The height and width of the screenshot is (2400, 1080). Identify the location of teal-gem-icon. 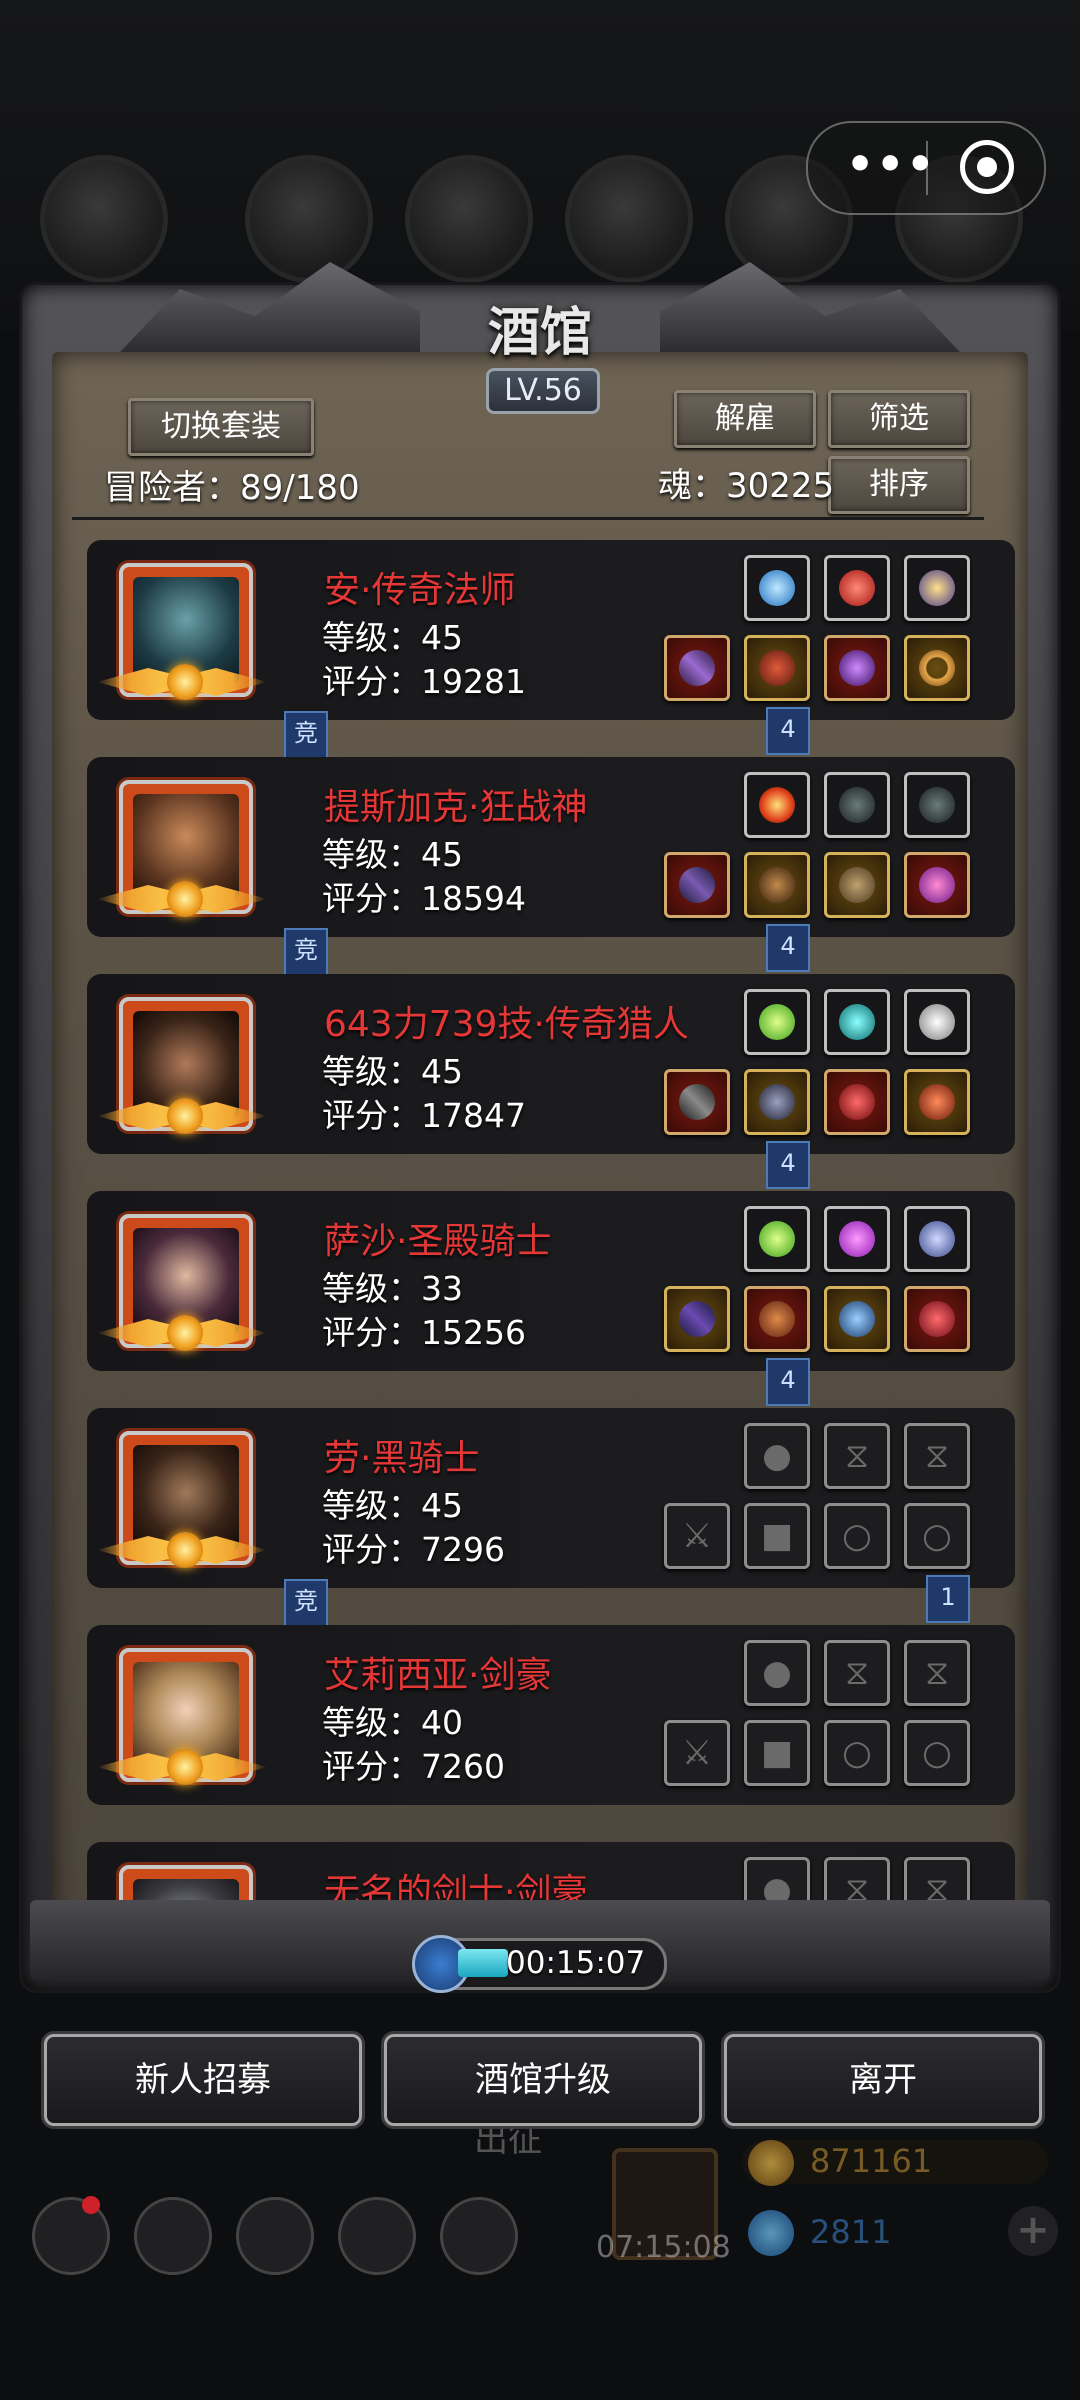
(857, 1022).